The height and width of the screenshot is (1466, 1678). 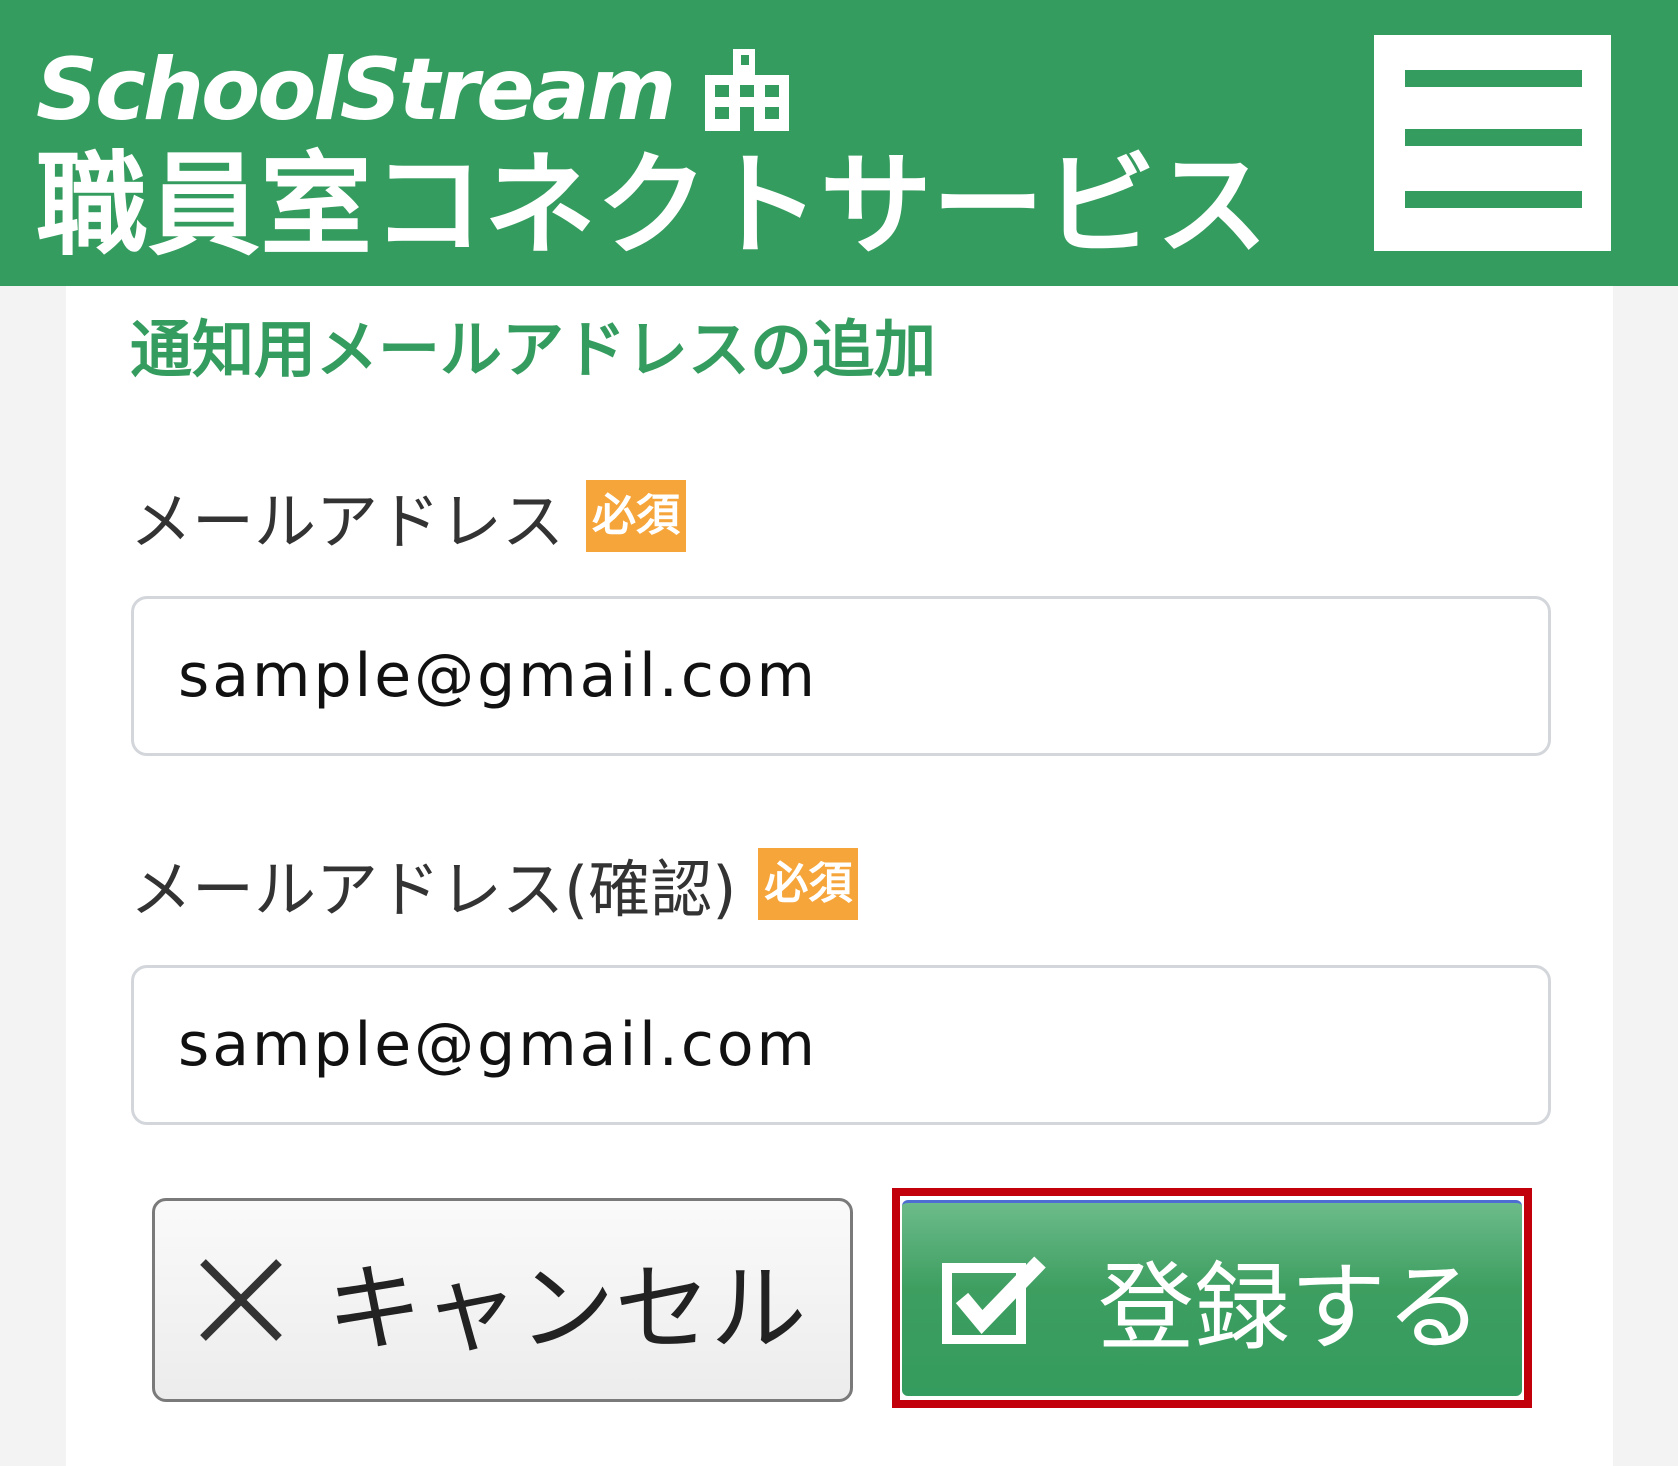 I want to click on service-name: 職員室コネクトサービス, so click(x=652, y=206).